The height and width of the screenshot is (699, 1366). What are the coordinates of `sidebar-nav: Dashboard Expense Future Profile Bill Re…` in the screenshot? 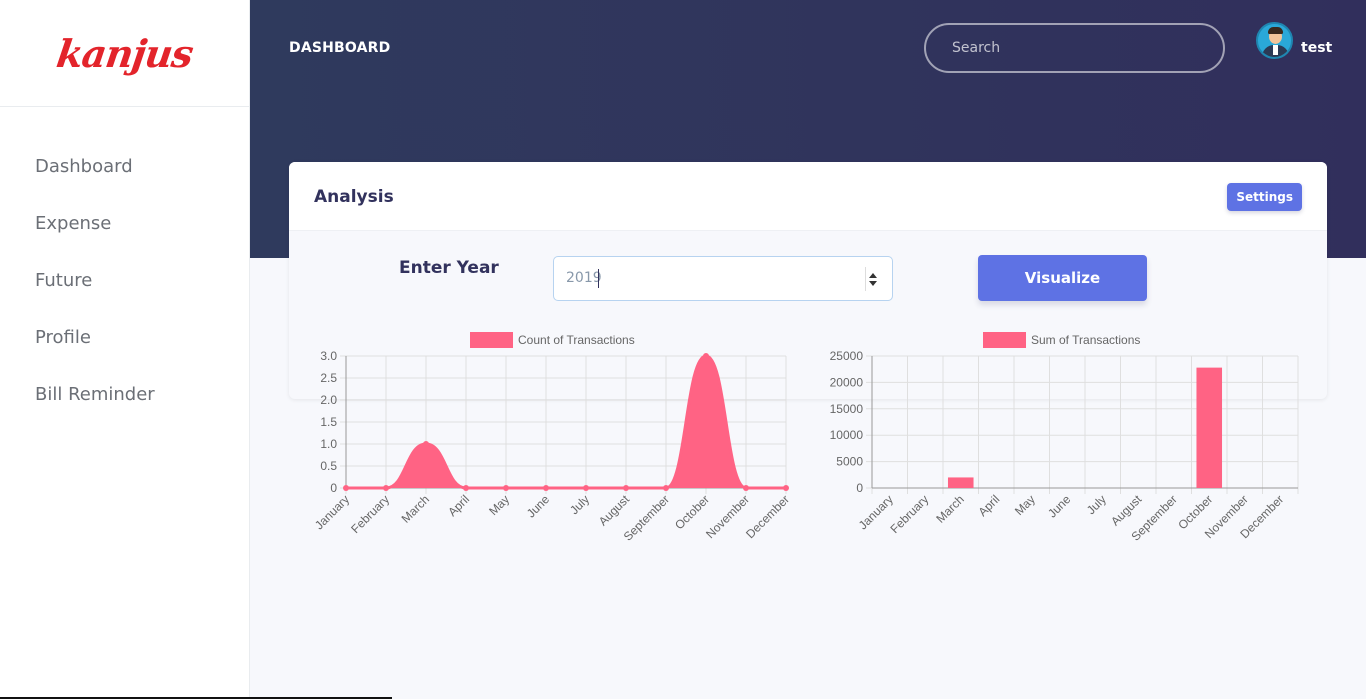 It's located at (124, 272).